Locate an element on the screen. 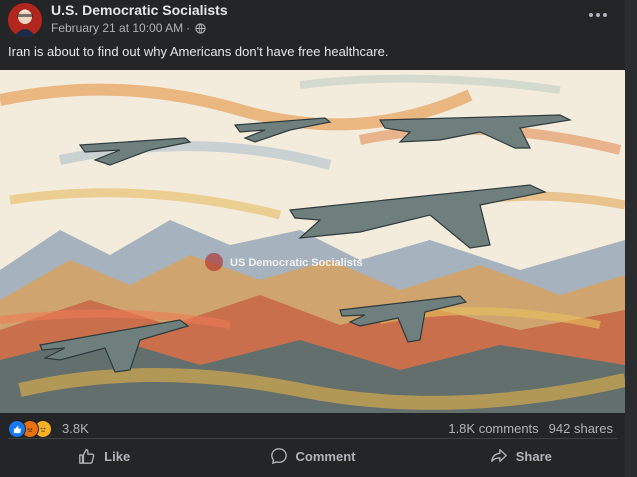 The image size is (637, 477). comment-button: Comment is located at coordinates (312, 456).